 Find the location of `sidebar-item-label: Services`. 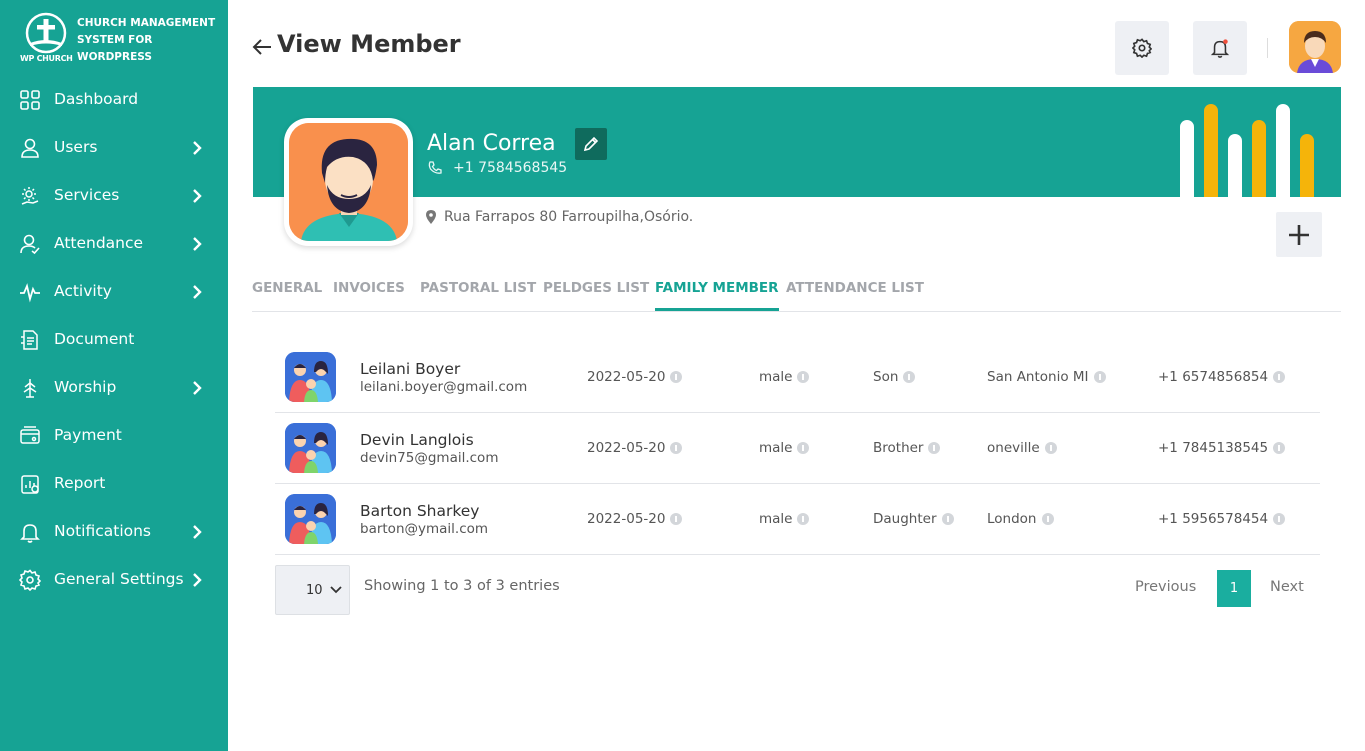

sidebar-item-label: Services is located at coordinates (87, 195).